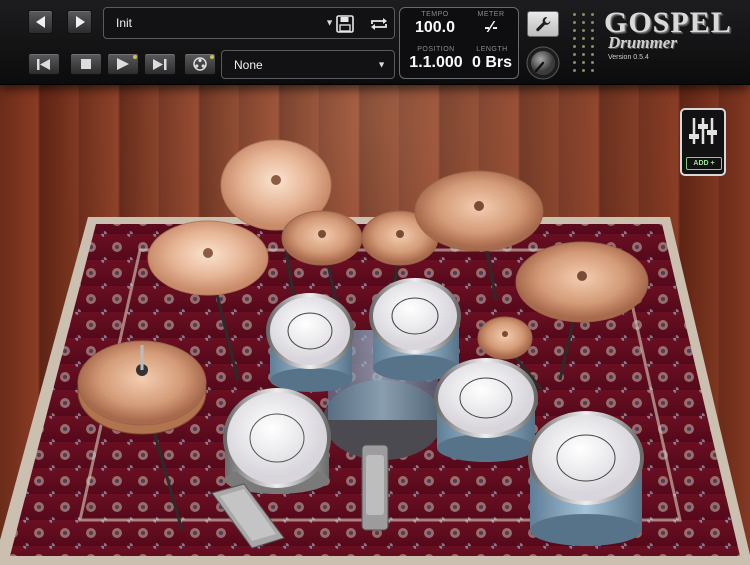 The image size is (750, 565). I want to click on settings-button, so click(543, 24).